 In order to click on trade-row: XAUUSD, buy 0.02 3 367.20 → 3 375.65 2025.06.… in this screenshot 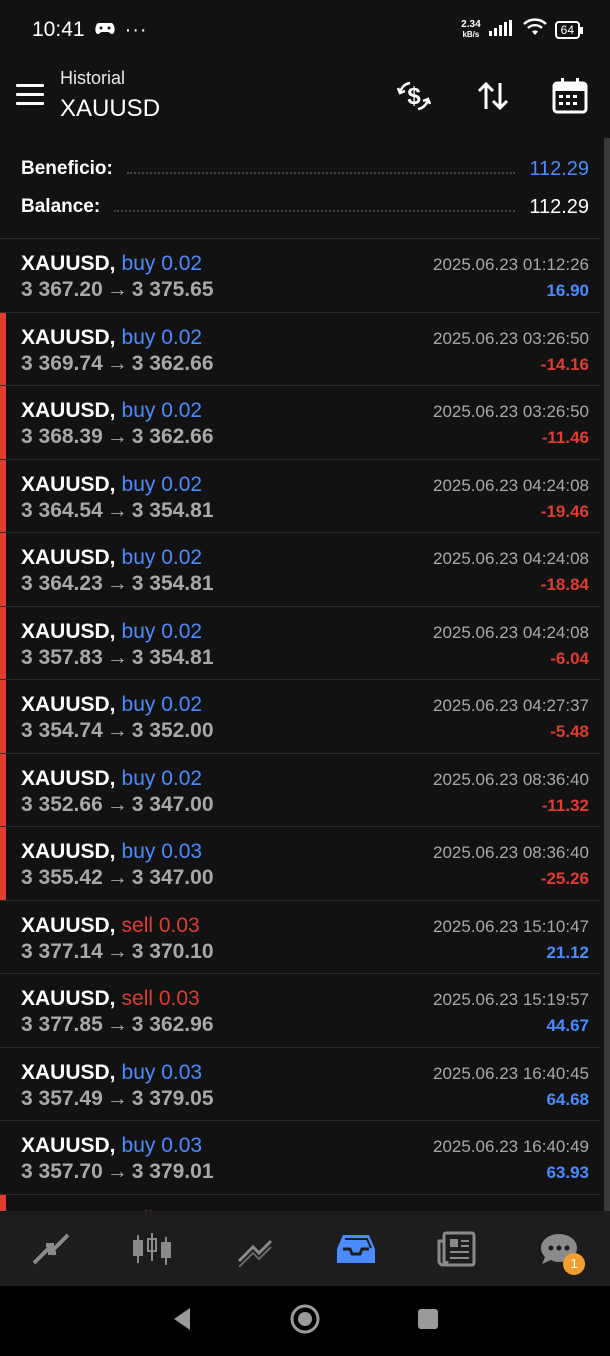, I will do `click(300, 276)`.